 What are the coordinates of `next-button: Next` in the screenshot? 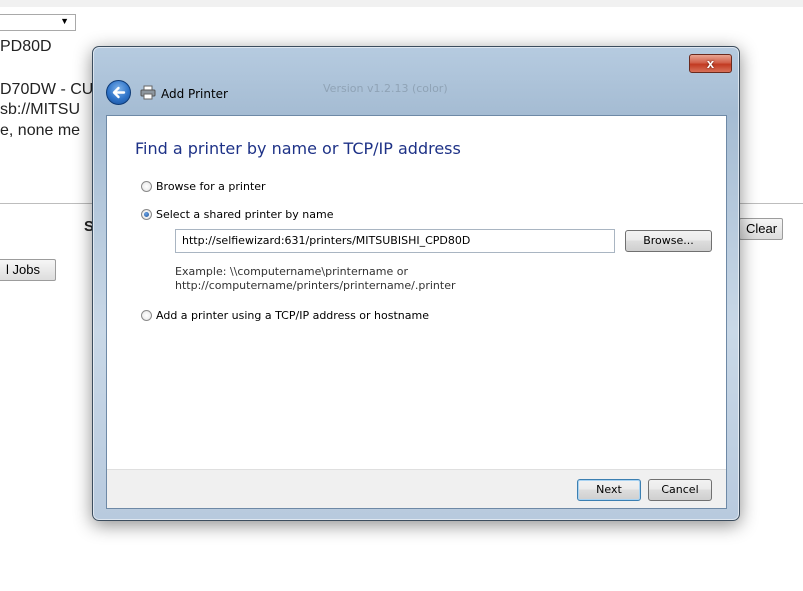 It's located at (609, 490).